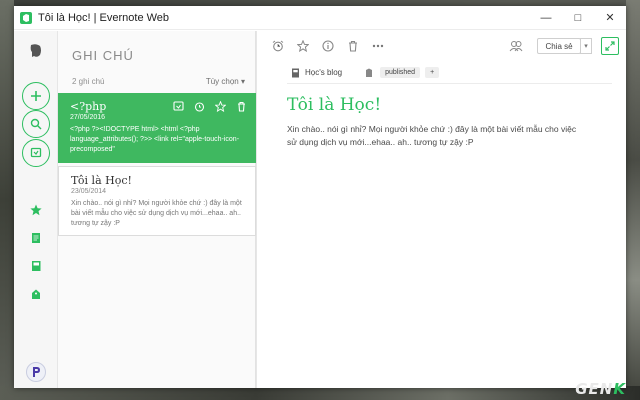 The height and width of the screenshot is (400, 640). I want to click on note-meta-row: Học's blog published +, so click(365, 72).